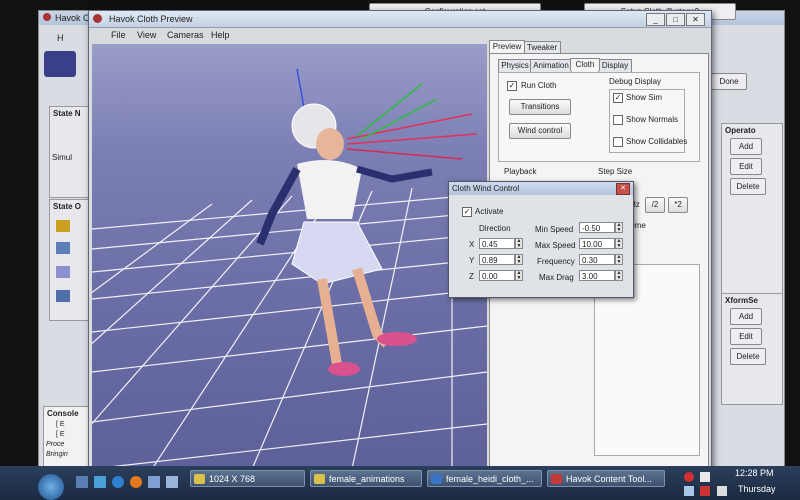 This screenshot has height=500, width=800. What do you see at coordinates (232, 479) in the screenshot?
I see `task-label: 1024 X 768` at bounding box center [232, 479].